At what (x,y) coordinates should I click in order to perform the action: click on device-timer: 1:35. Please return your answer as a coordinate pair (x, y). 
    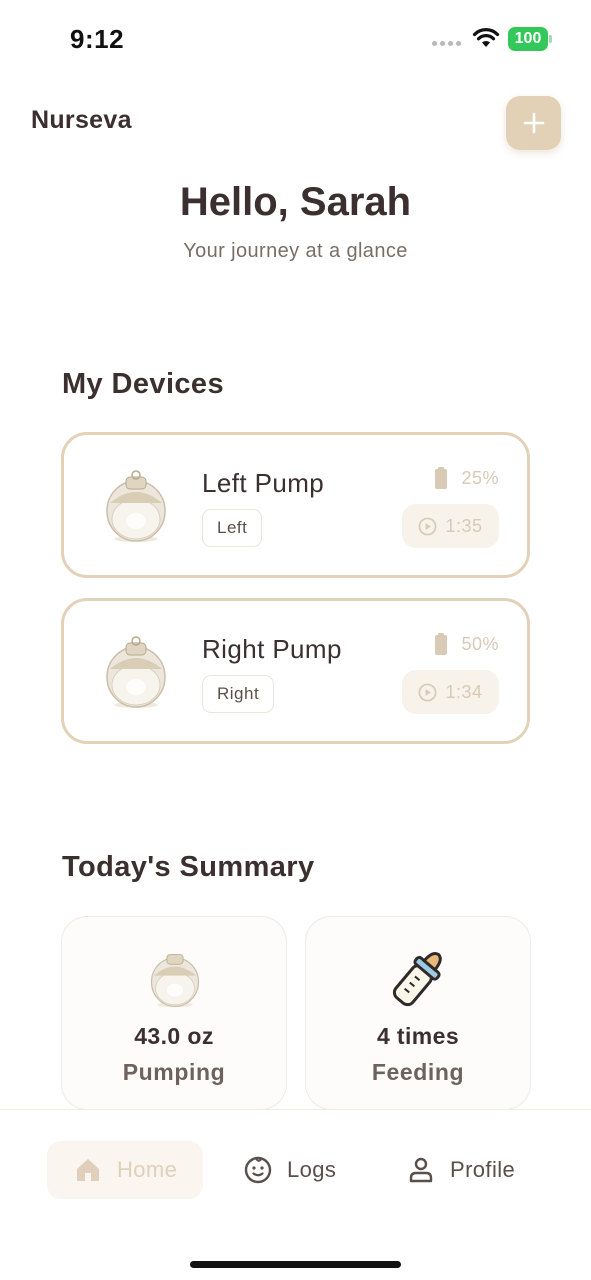
    Looking at the image, I should click on (450, 526).